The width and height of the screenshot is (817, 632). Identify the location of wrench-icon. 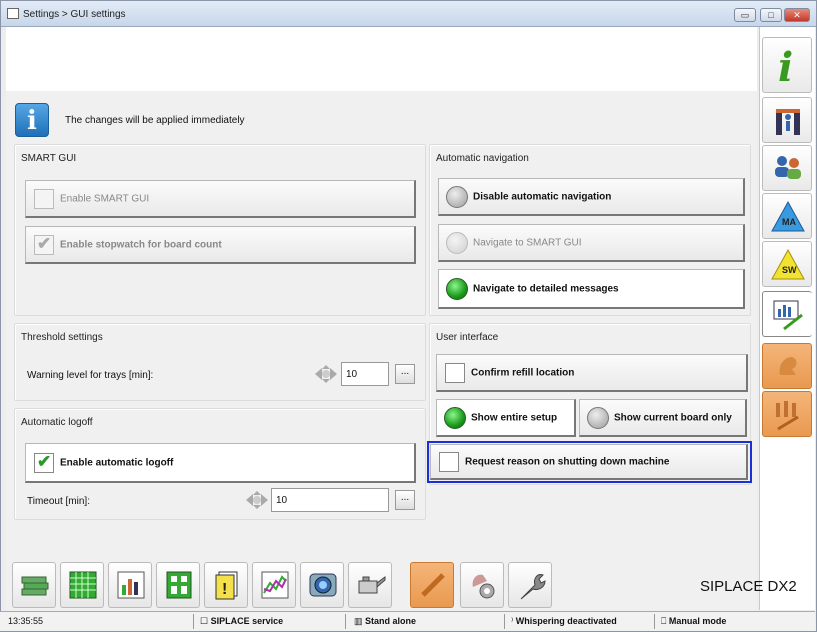
(533, 587).